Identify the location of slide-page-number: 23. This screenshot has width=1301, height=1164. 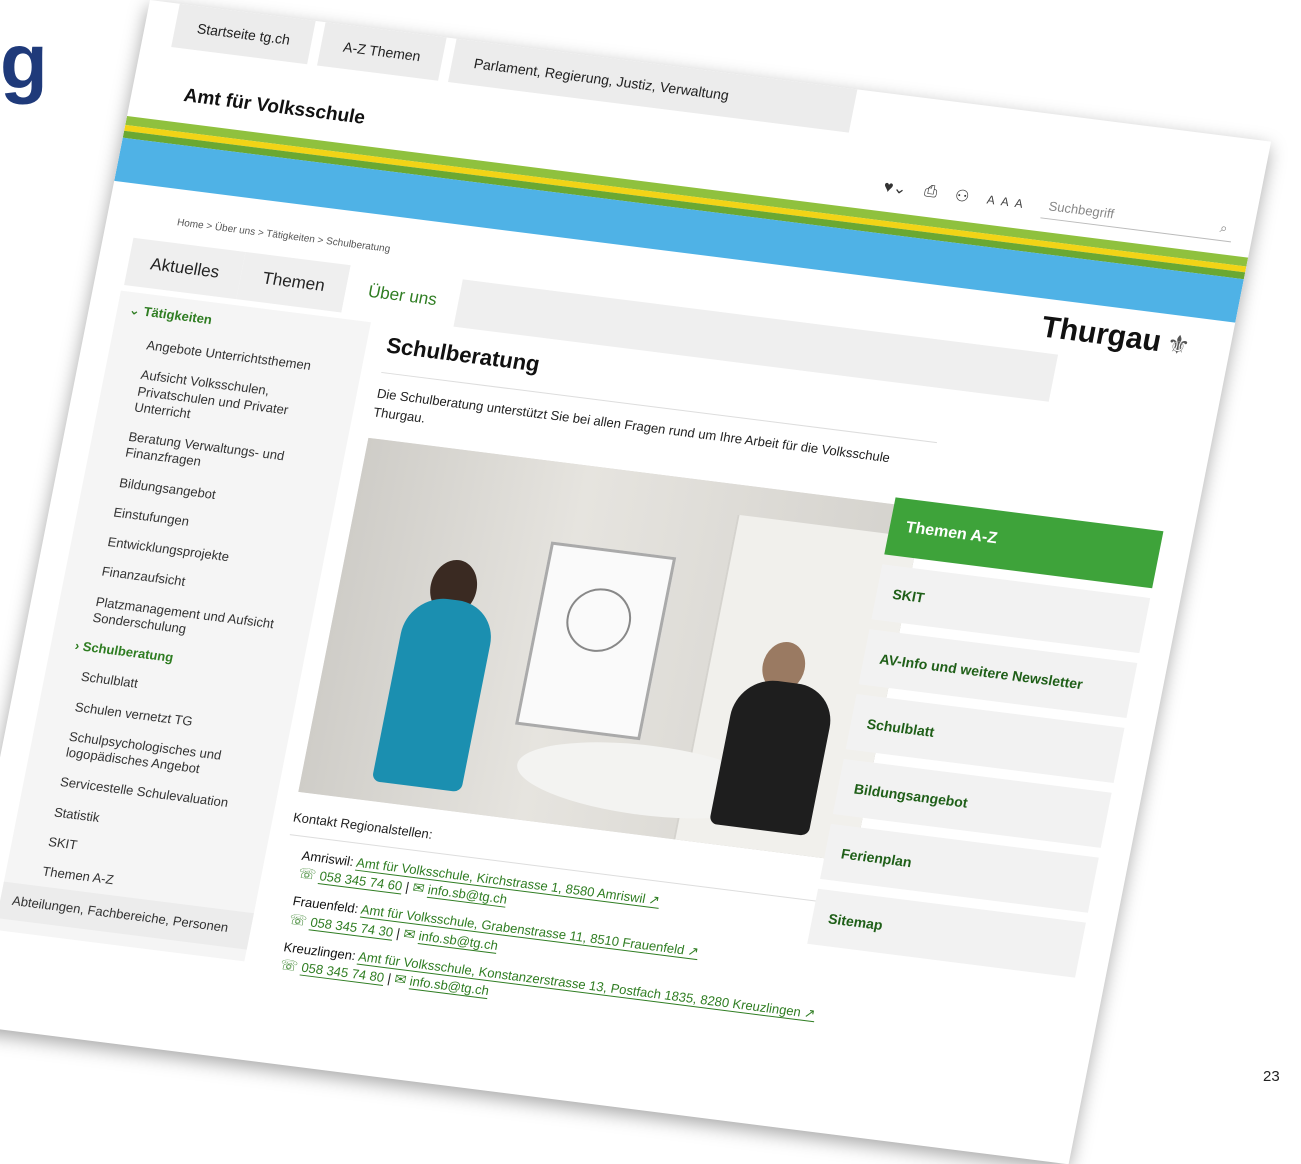
(1271, 1076).